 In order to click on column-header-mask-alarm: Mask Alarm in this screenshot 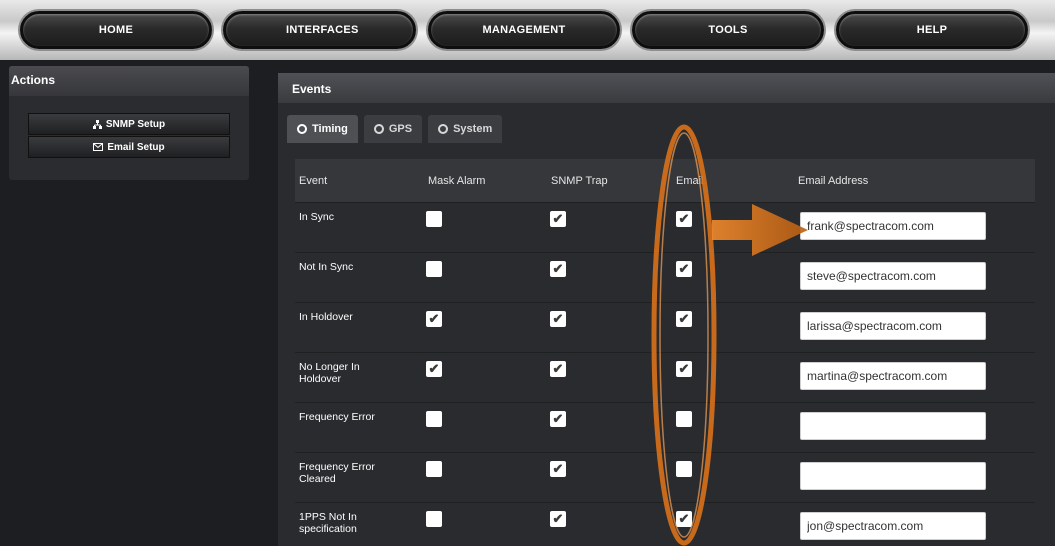, I will do `click(457, 181)`.